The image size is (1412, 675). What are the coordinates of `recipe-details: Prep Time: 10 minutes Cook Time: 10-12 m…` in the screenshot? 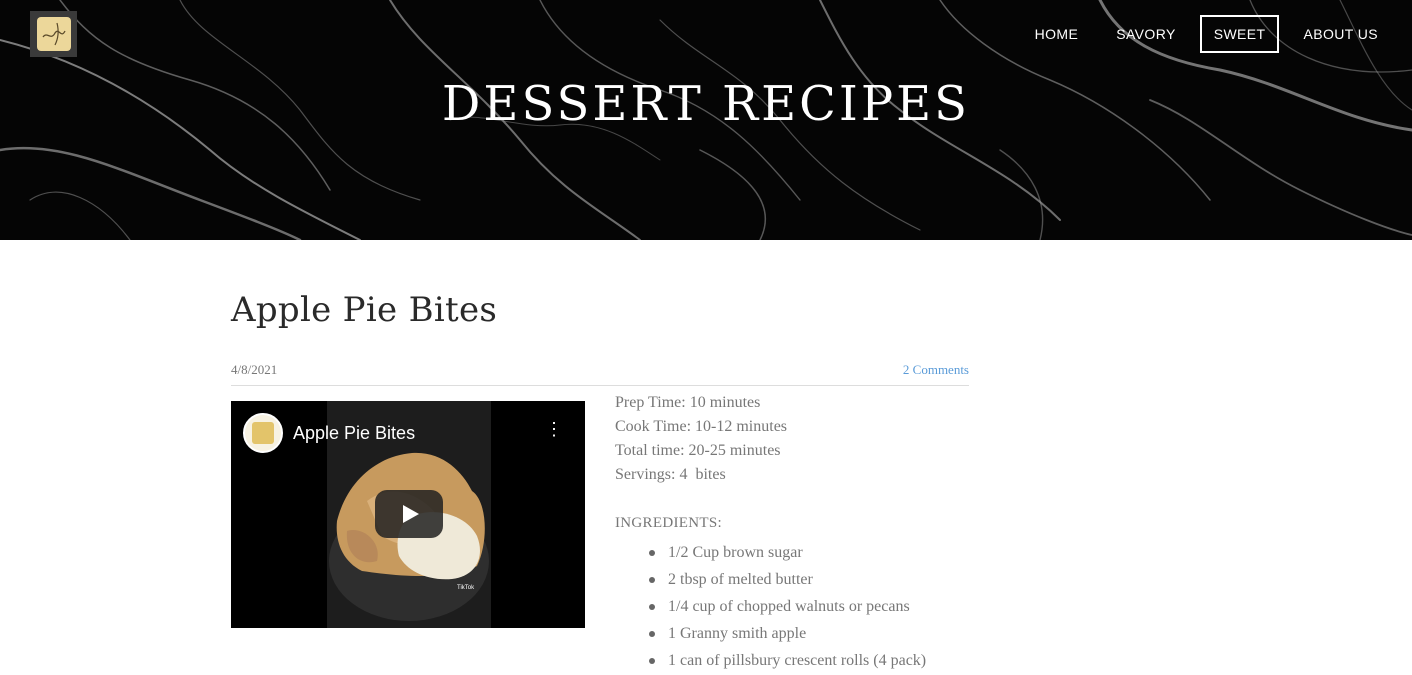 It's located at (795, 532).